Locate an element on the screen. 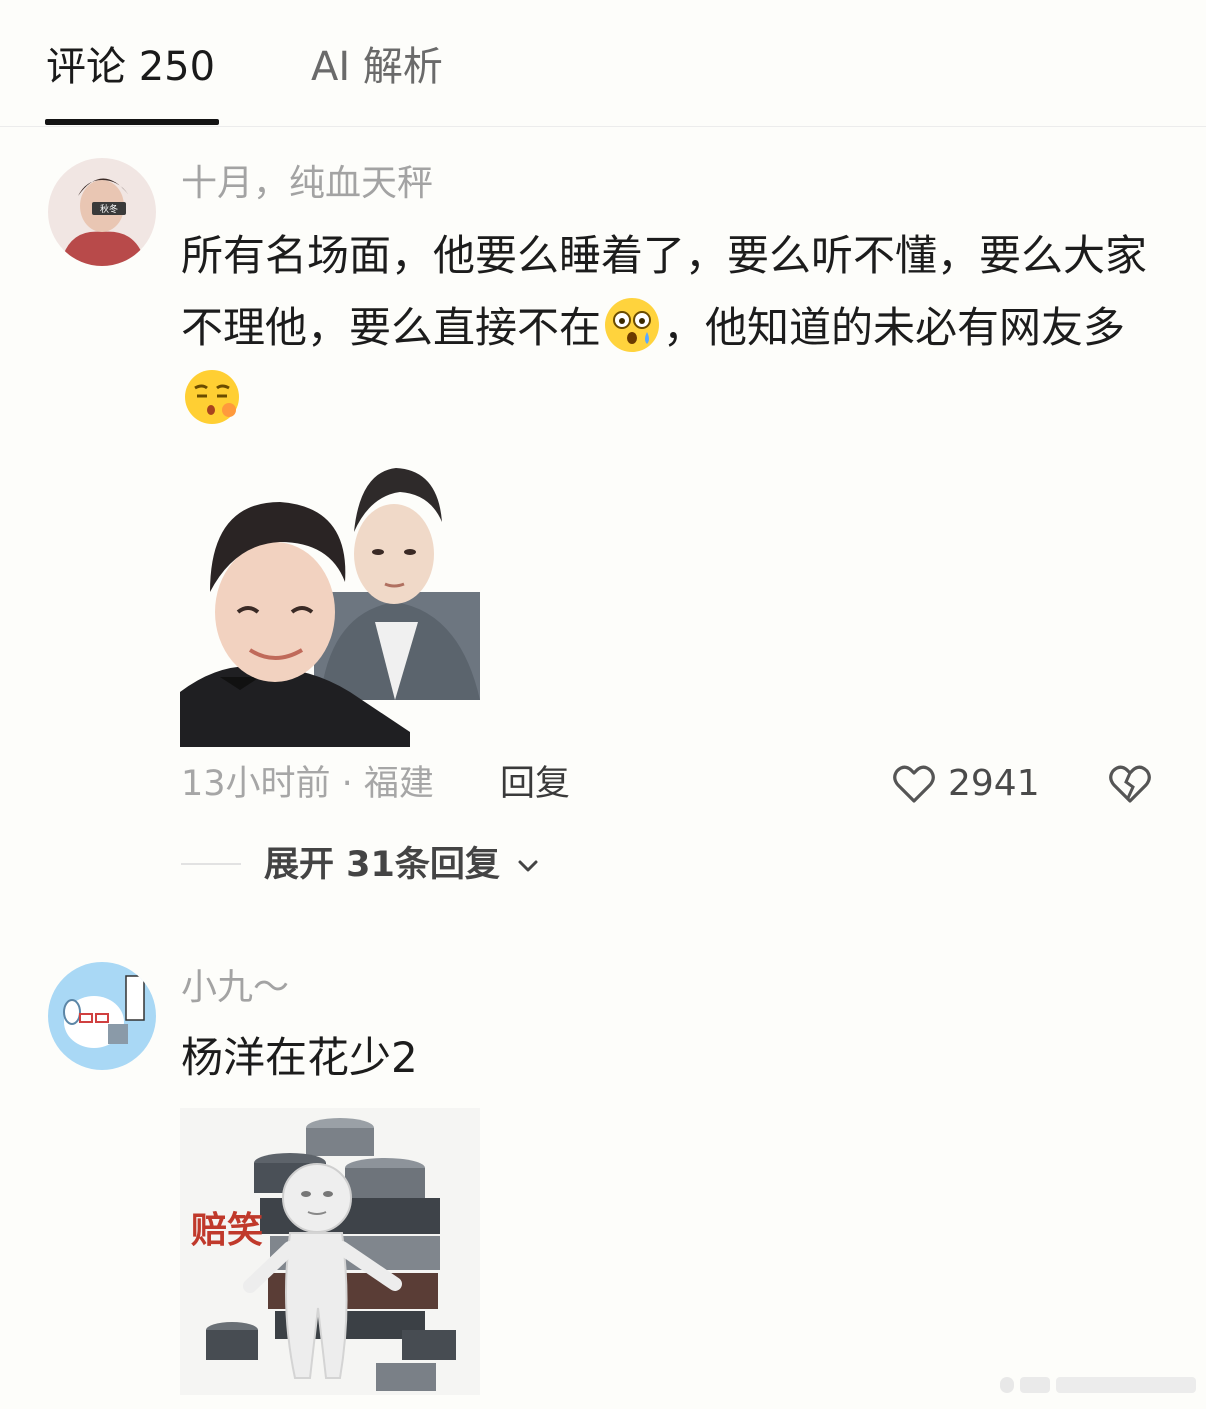 This screenshot has width=1206, height=1409. comment1-text-part2: ，他知道的未必有网友多 is located at coordinates (894, 327).